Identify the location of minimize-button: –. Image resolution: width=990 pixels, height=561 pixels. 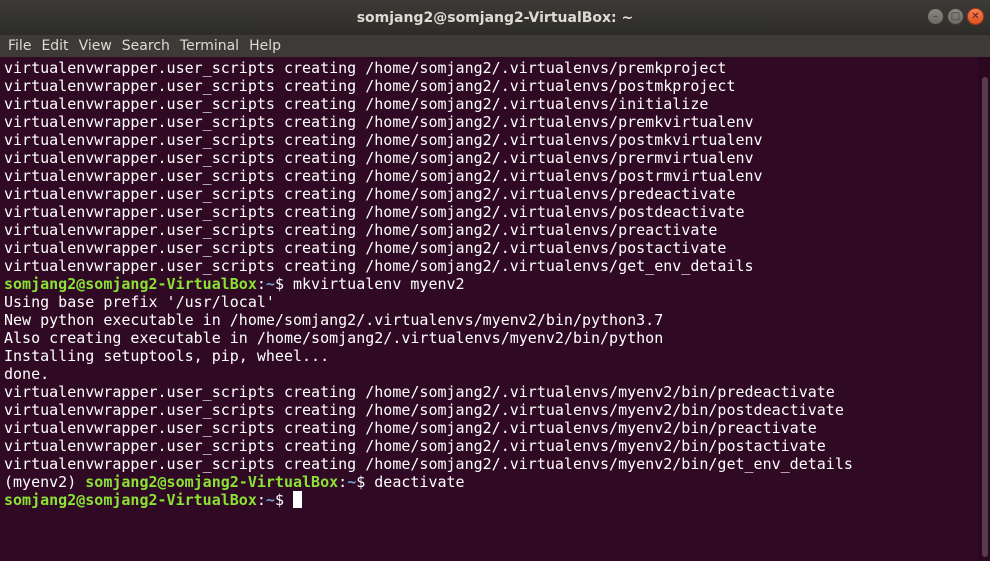
(935, 16).